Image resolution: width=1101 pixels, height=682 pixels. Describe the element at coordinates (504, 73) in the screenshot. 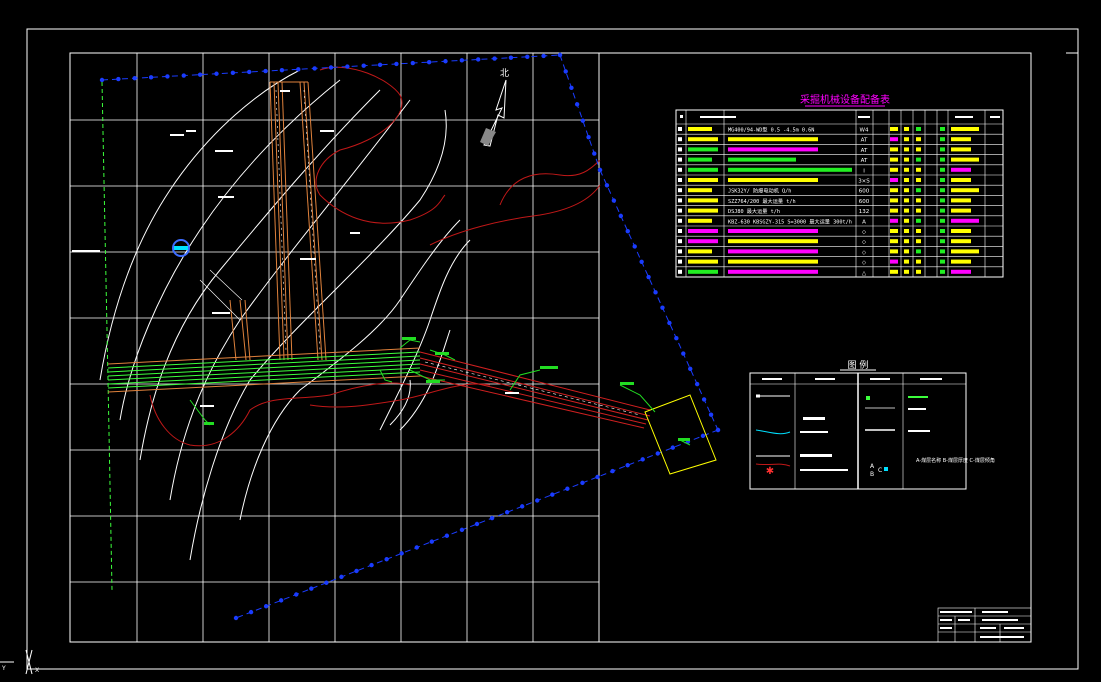

I see `north-label: 北` at that location.